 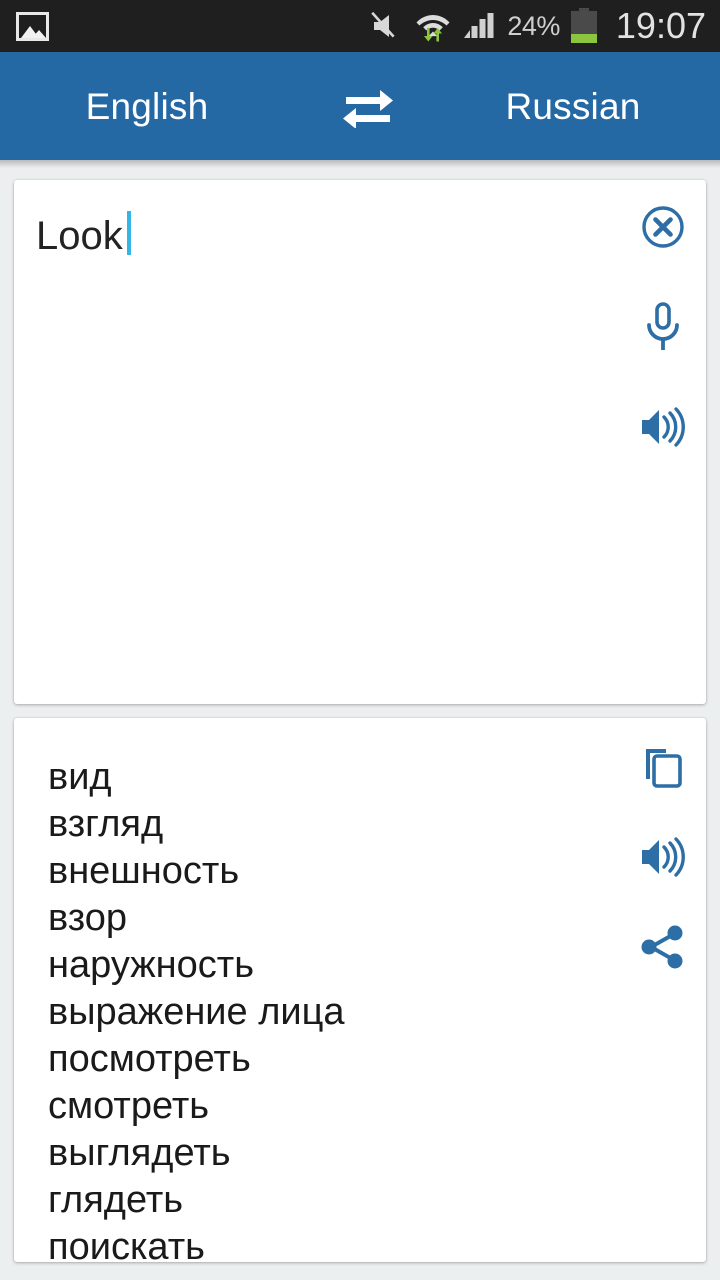 What do you see at coordinates (660, 25) in the screenshot?
I see `status-bar-clock: 19:07` at bounding box center [660, 25].